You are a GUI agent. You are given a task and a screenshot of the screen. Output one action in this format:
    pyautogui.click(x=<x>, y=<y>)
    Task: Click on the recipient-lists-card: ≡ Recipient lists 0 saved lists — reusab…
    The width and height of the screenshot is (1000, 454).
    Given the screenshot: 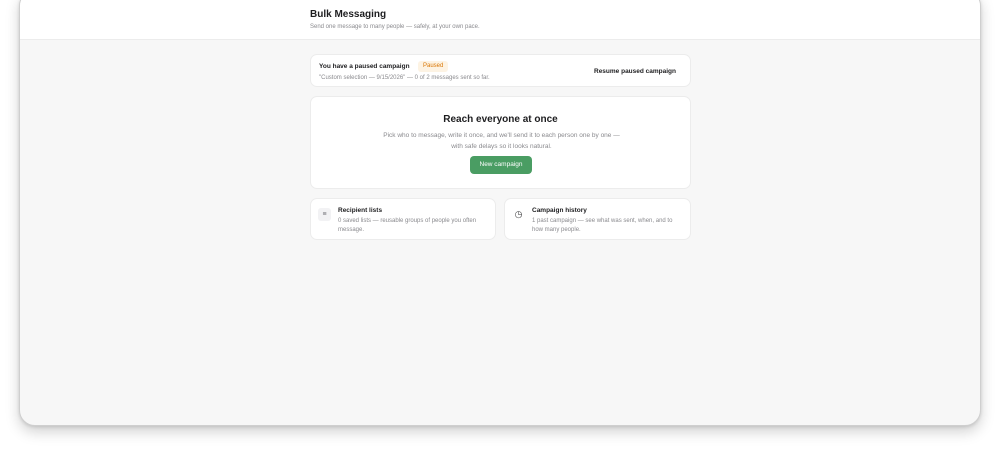 What is the action you would take?
    pyautogui.click(x=403, y=219)
    